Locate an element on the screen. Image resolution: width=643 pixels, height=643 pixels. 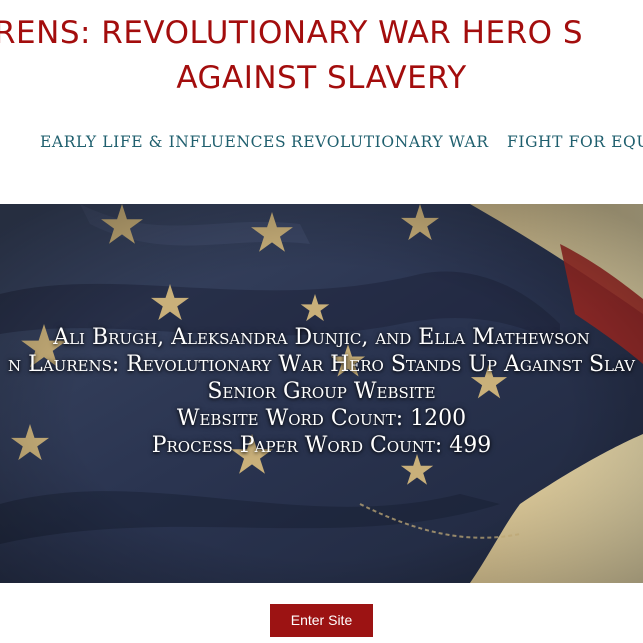
nav-item-fight-for-equality: FIGHT FOR EQUA is located at coordinates (575, 142).